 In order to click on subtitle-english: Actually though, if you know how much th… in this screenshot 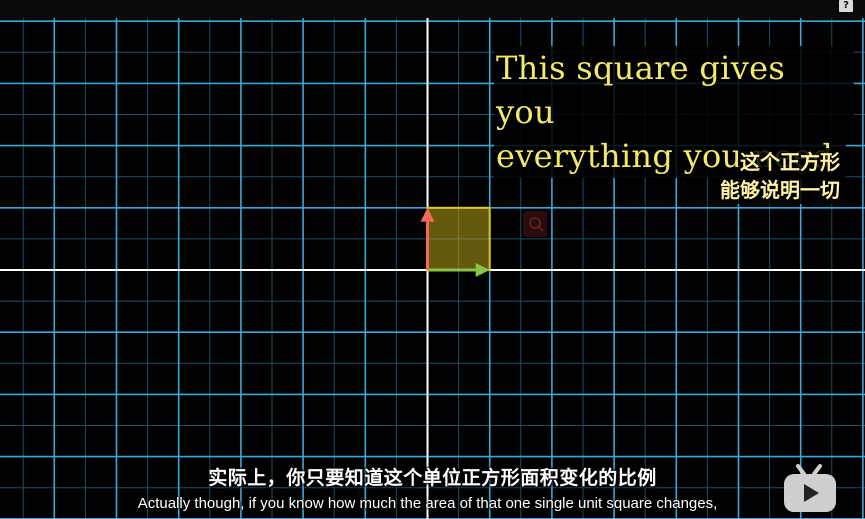, I will do `click(427, 503)`.